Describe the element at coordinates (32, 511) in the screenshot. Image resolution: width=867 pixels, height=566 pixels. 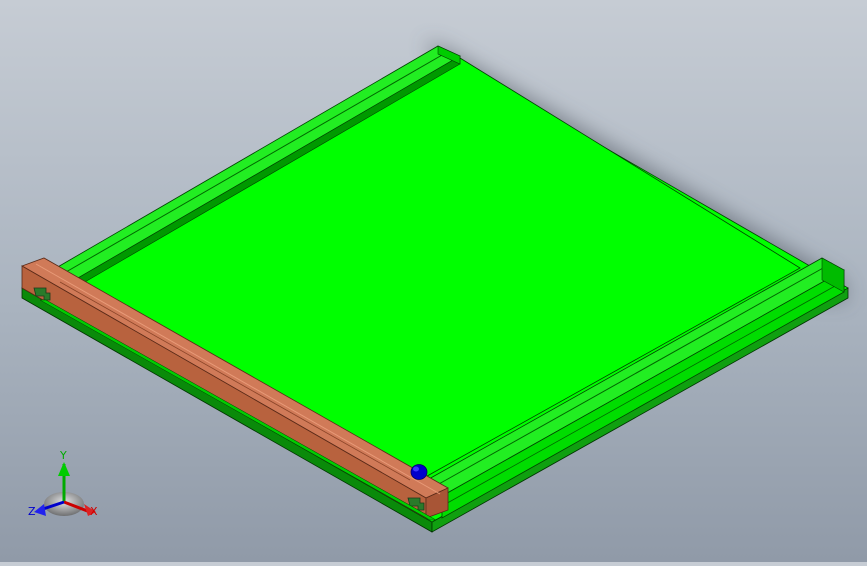
I see `z-axis-label: Z` at that location.